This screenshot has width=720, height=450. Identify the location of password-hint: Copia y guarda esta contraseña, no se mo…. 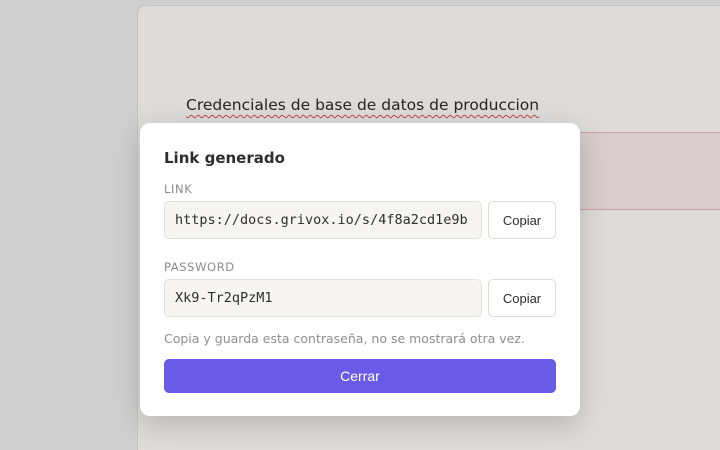
(344, 338).